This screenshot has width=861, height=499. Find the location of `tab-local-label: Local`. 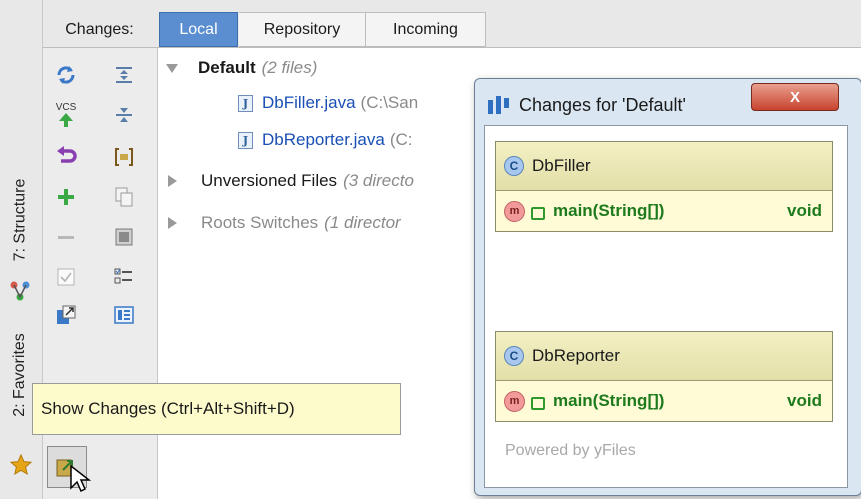

tab-local-label: Local is located at coordinates (198, 29).